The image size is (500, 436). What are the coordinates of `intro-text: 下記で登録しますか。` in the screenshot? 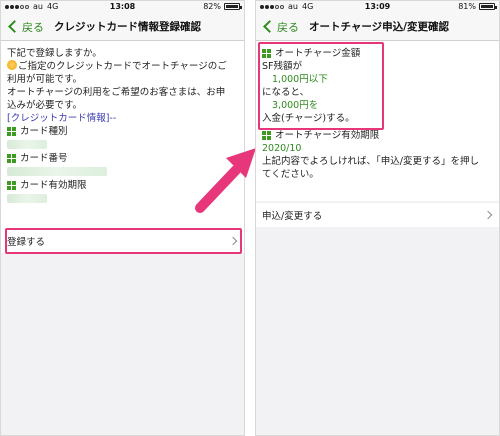 It's located at (54, 53).